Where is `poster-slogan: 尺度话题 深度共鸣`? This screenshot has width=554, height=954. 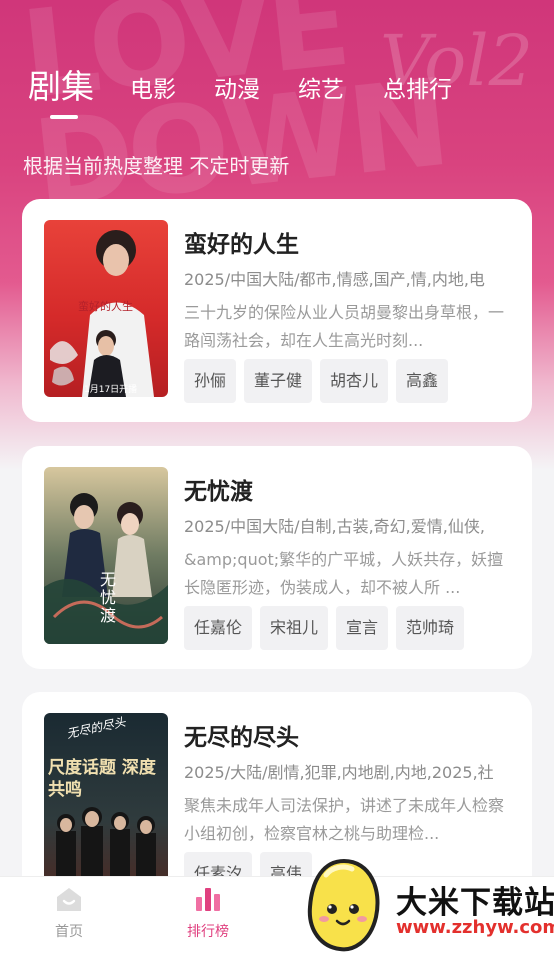
poster-slogan: 尺度话题 深度共鸣 is located at coordinates (102, 779).